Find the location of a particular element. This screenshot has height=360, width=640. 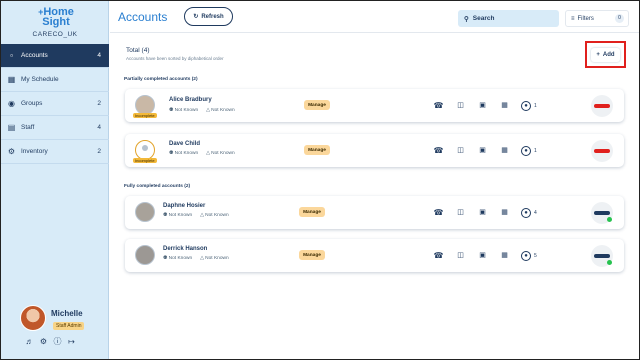

account-name: Derrick Hanson is located at coordinates (185, 249).